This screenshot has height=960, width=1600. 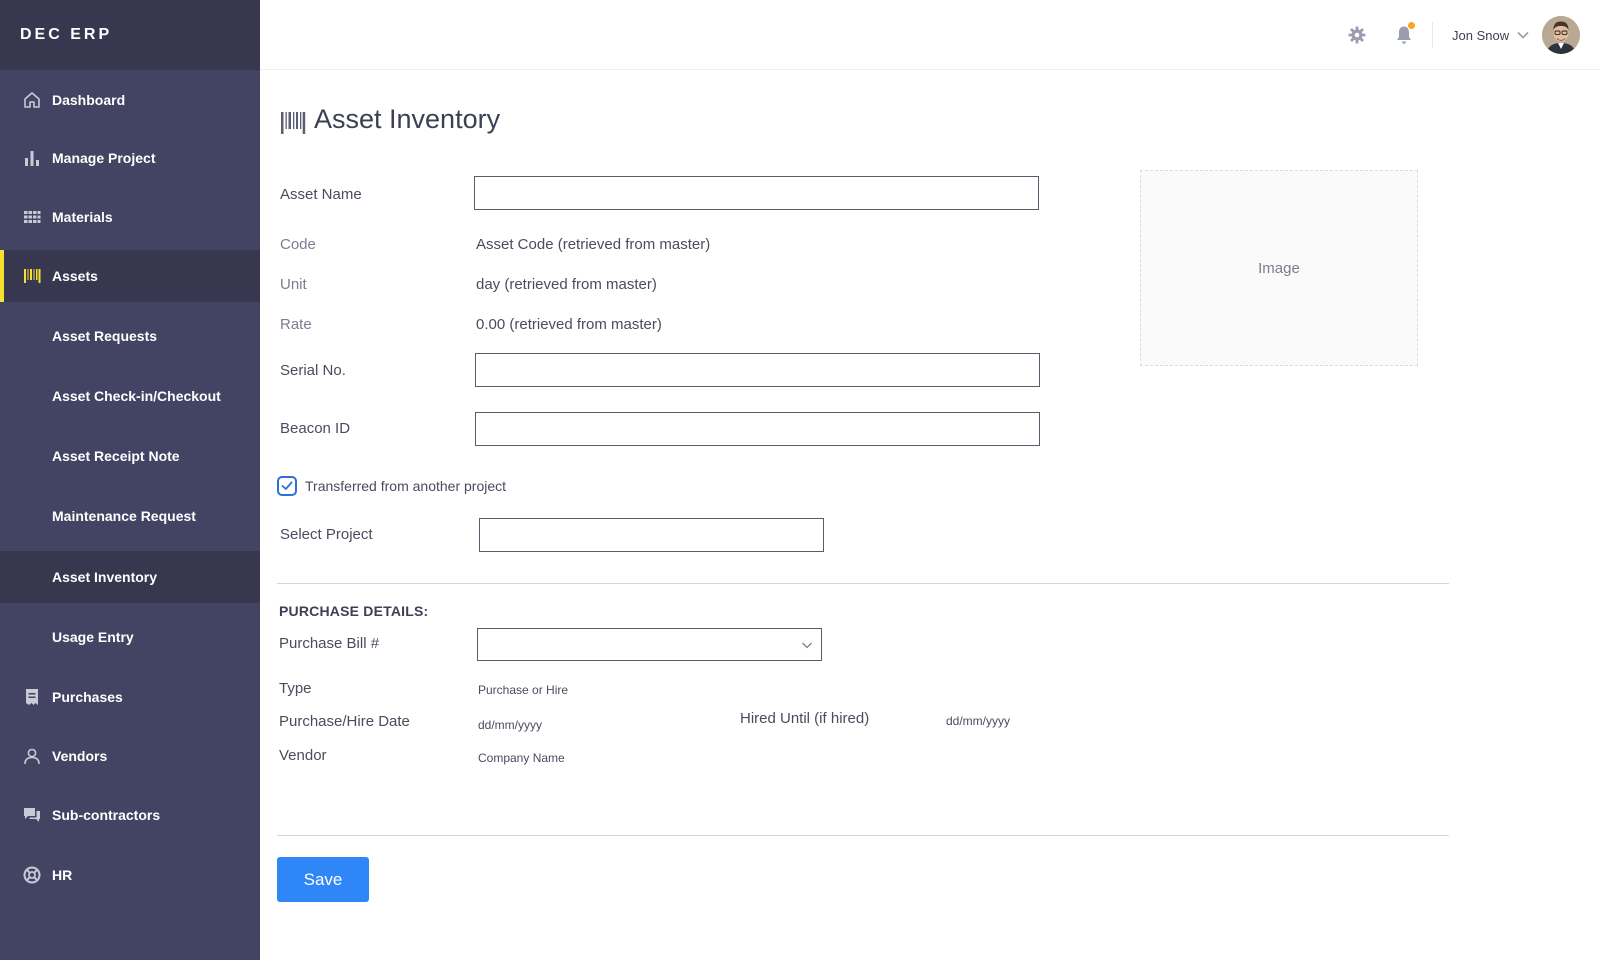 I want to click on sidebar-item-usage-entry: Usage Entry, so click(x=130, y=637).